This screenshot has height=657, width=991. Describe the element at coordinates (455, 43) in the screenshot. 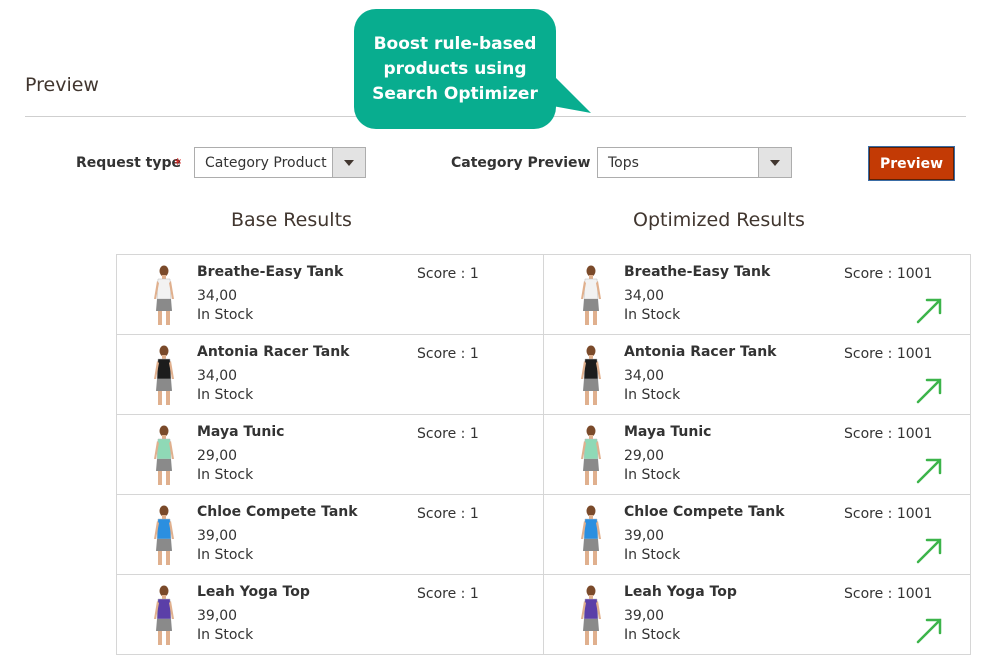

I see `callout-line-1: Boost rule-based` at that location.